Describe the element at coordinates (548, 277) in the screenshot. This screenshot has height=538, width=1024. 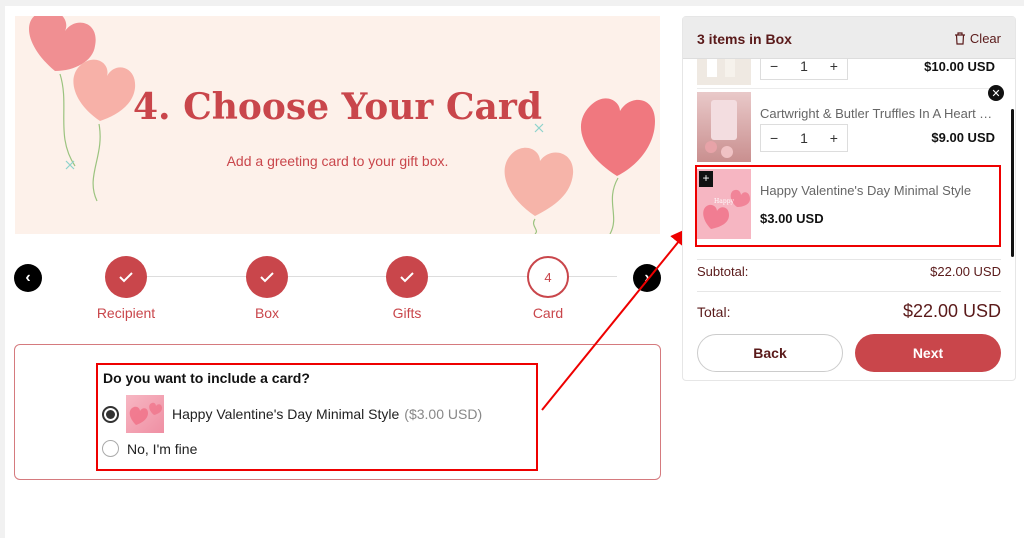
I see `step-number: 4` at that location.